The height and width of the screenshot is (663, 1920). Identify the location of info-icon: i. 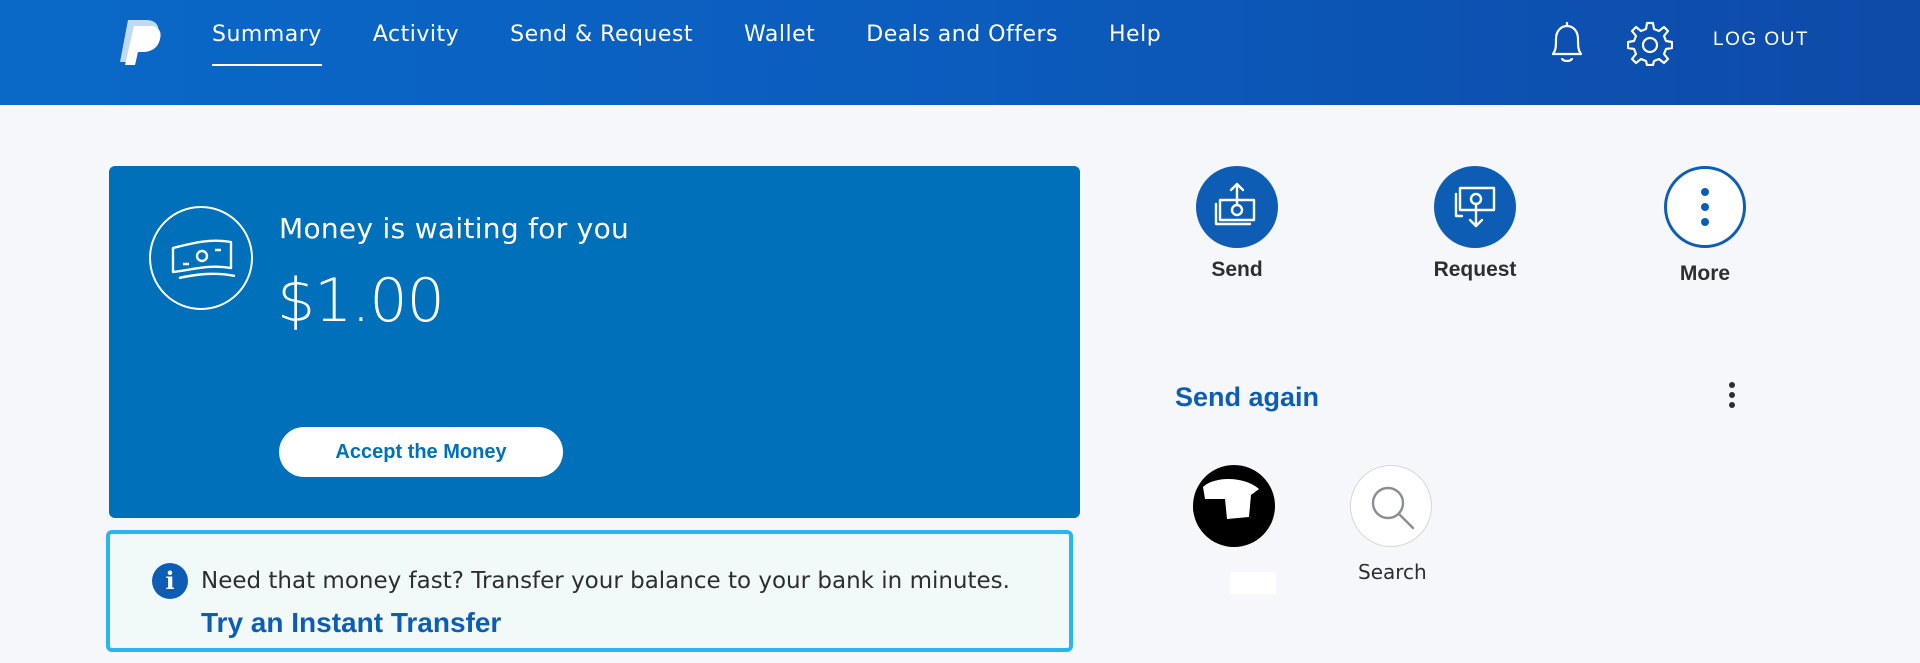
(170, 581).